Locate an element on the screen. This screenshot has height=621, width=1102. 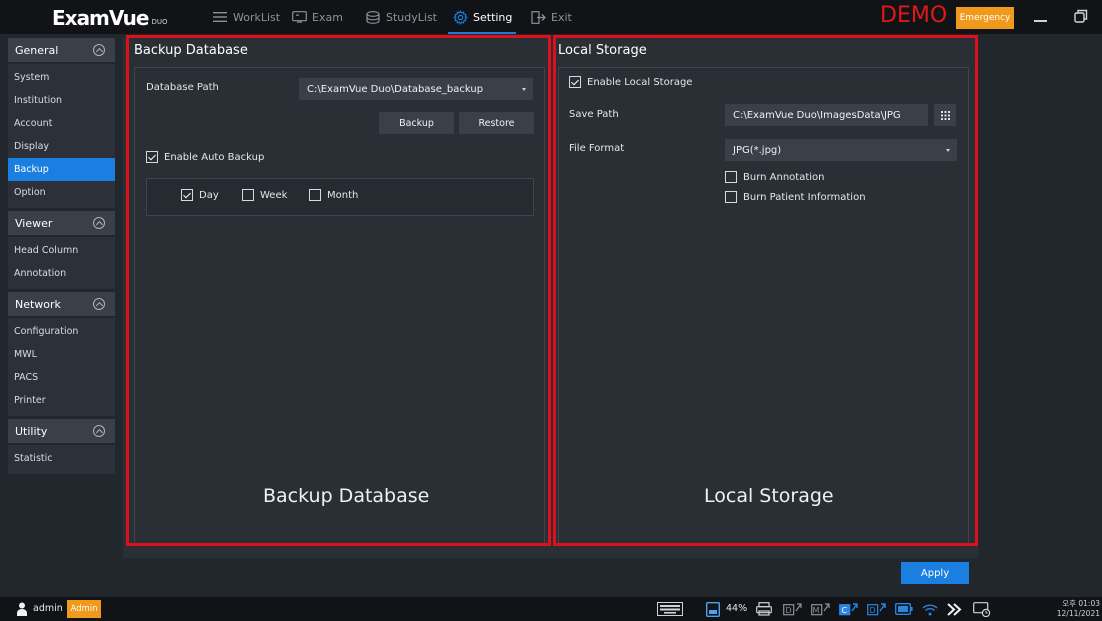
display-settings-icon is located at coordinates (982, 609).